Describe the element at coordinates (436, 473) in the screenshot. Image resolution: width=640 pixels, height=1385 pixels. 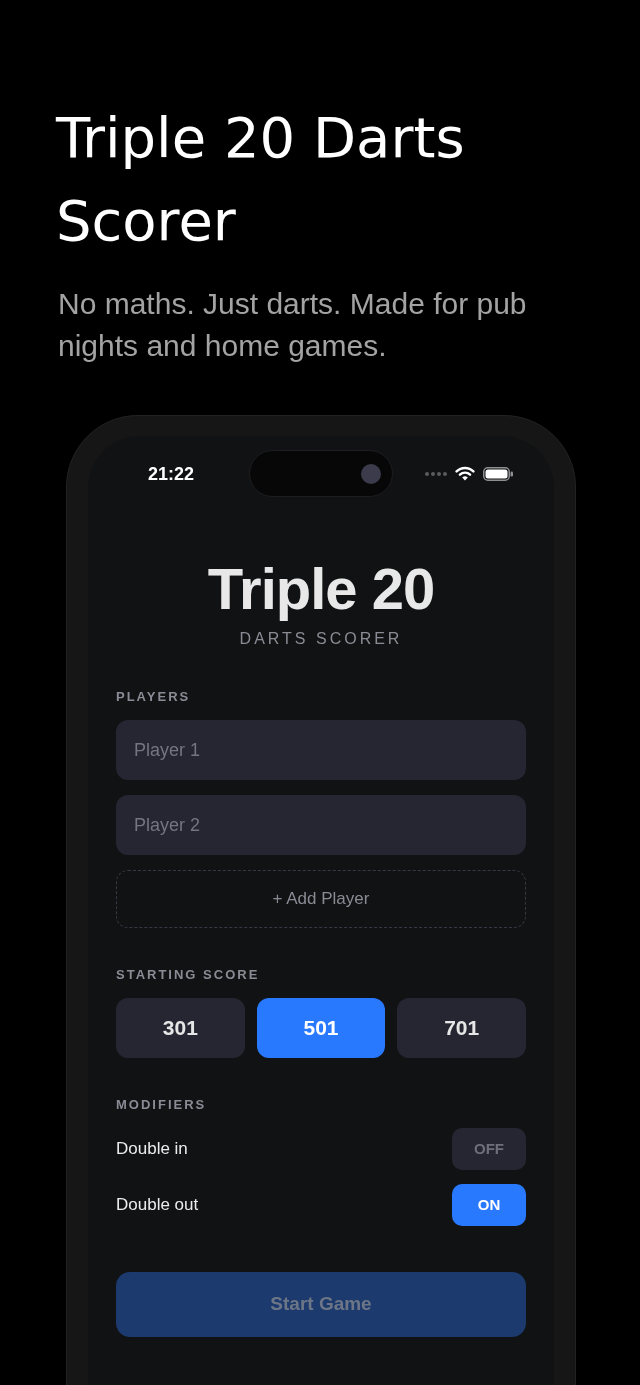
I see `signal-icon` at that location.